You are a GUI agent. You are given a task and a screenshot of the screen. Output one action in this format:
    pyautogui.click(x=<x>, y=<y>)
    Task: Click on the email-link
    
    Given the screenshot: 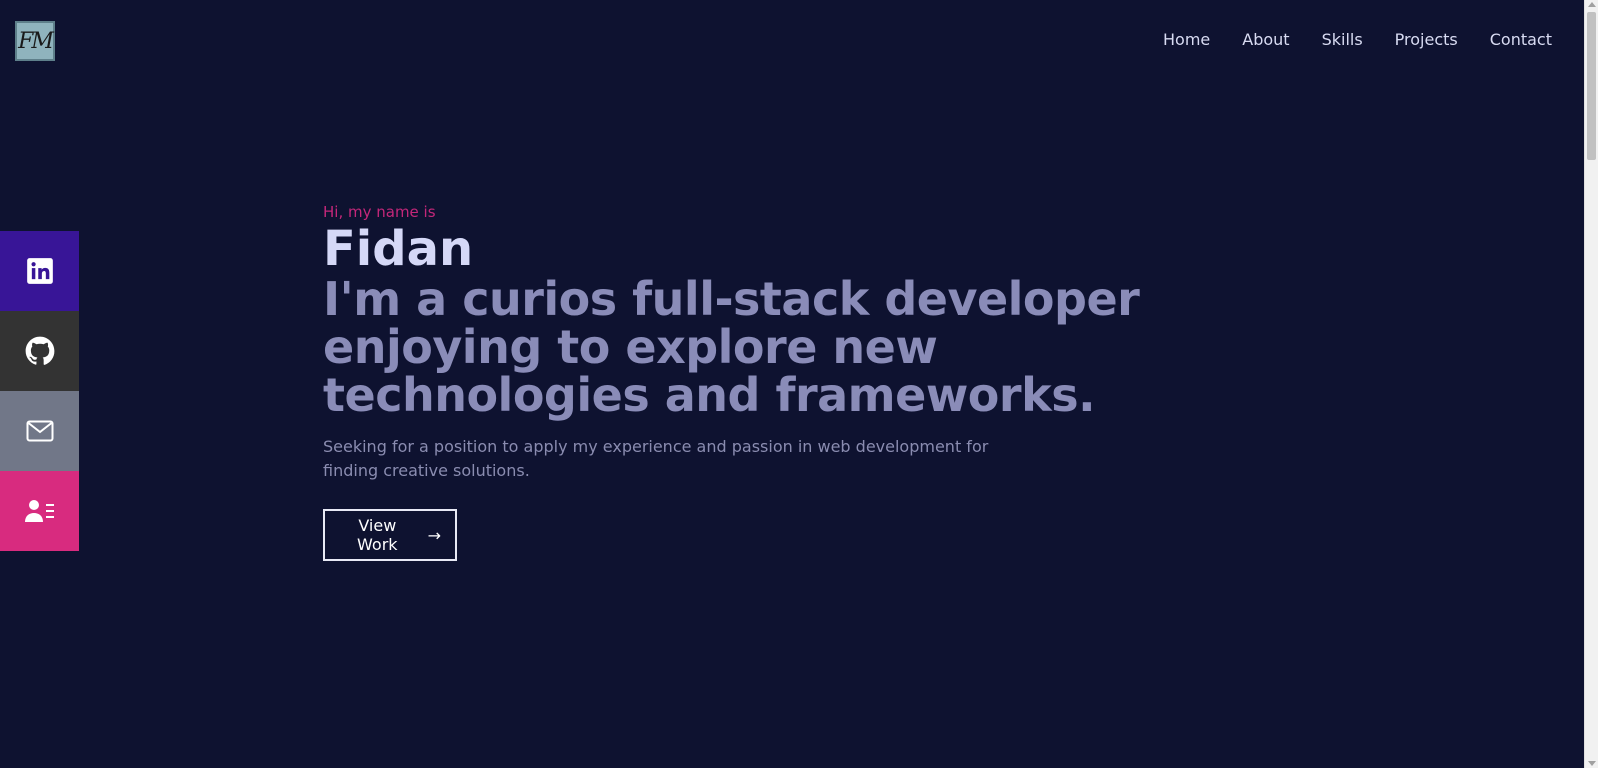 What is the action you would take?
    pyautogui.click(x=39, y=431)
    